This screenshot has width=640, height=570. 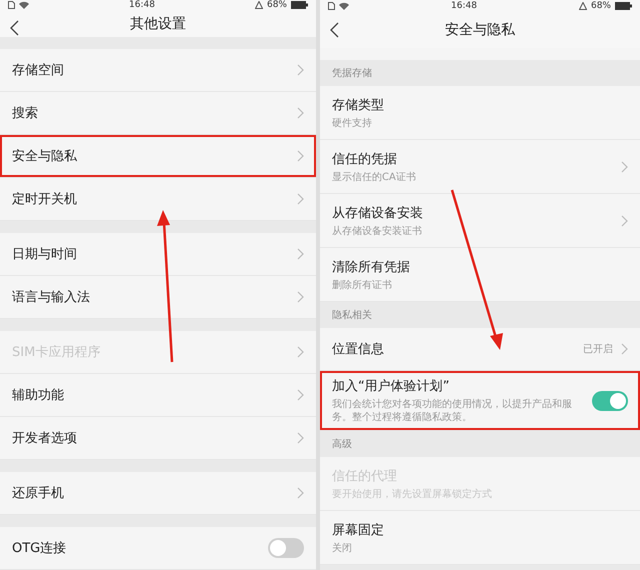 What do you see at coordinates (391, 386) in the screenshot?
I see `item-label: 加入“用户体验计划”` at bounding box center [391, 386].